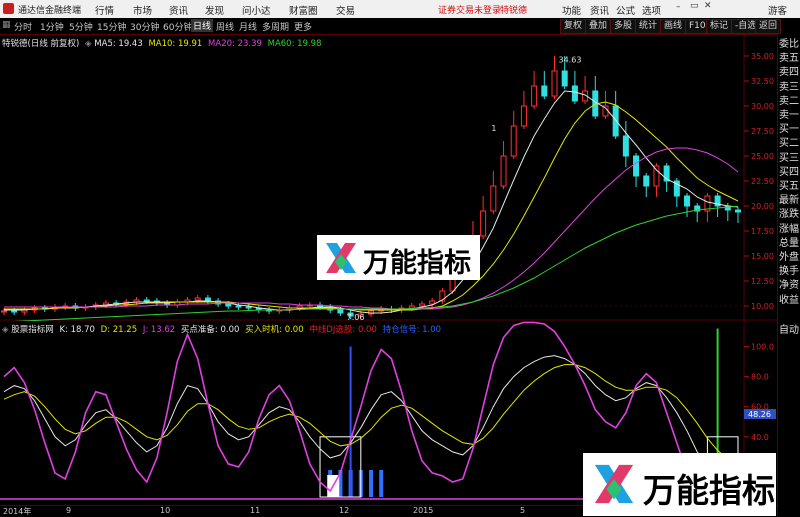 This screenshot has width=800, height=517. Describe the element at coordinates (344, 510) in the screenshot. I see `x-label-12: 12` at that location.